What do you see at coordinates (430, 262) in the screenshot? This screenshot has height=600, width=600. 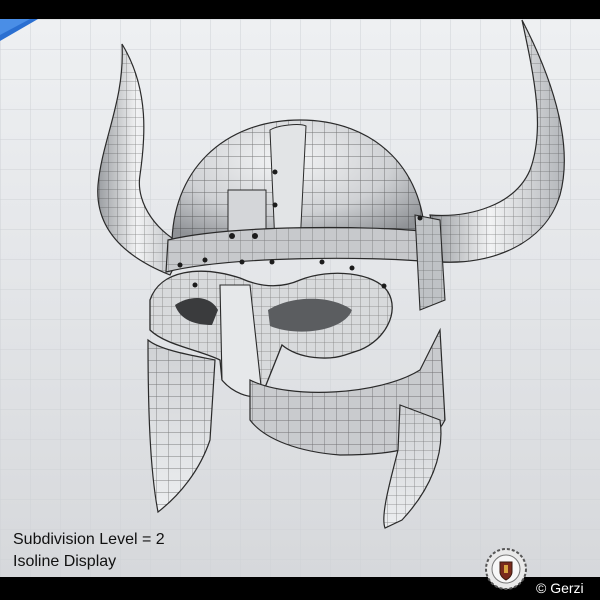 I see `helmet-side-panel` at bounding box center [430, 262].